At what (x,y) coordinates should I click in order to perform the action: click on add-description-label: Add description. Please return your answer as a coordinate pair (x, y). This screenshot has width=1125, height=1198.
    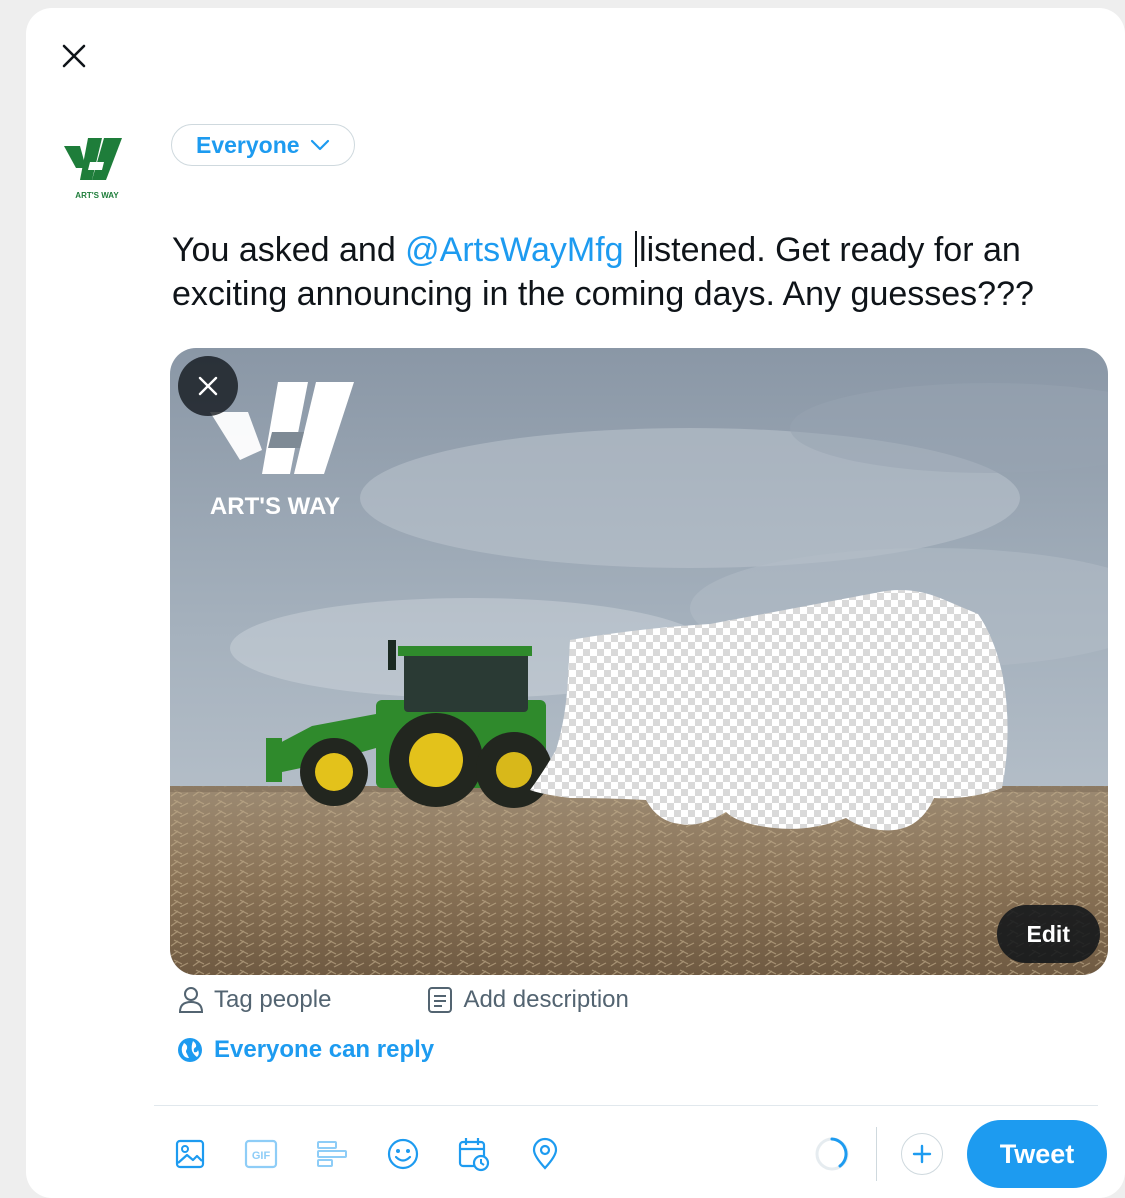
    Looking at the image, I should click on (546, 999).